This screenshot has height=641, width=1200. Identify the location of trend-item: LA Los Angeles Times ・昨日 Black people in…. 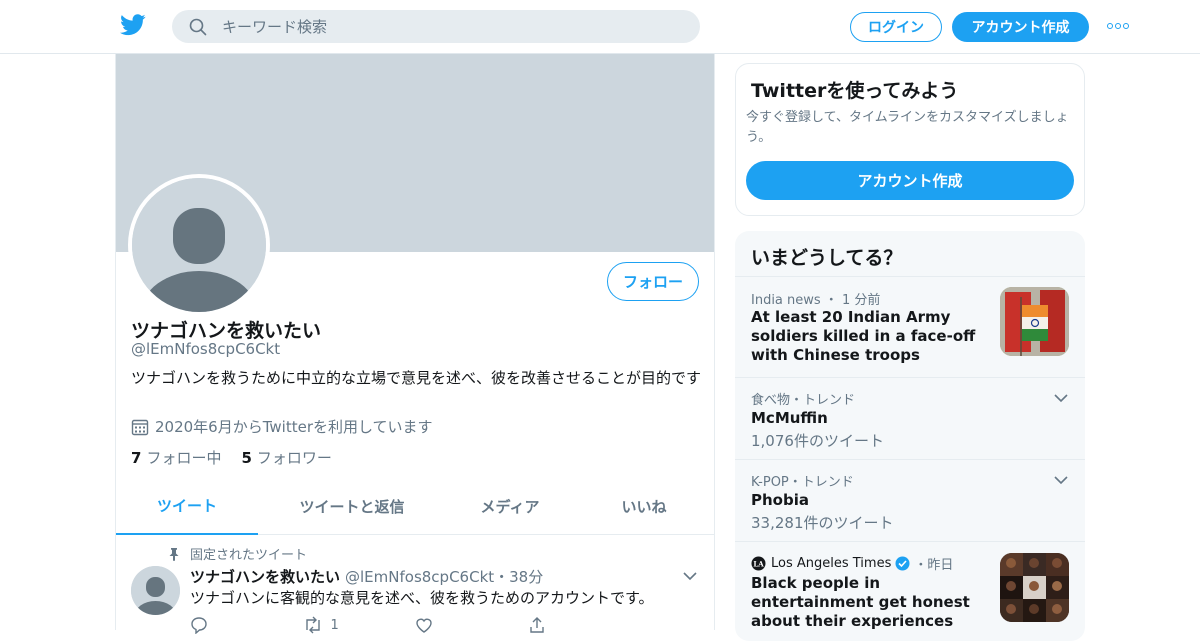
(910, 591).